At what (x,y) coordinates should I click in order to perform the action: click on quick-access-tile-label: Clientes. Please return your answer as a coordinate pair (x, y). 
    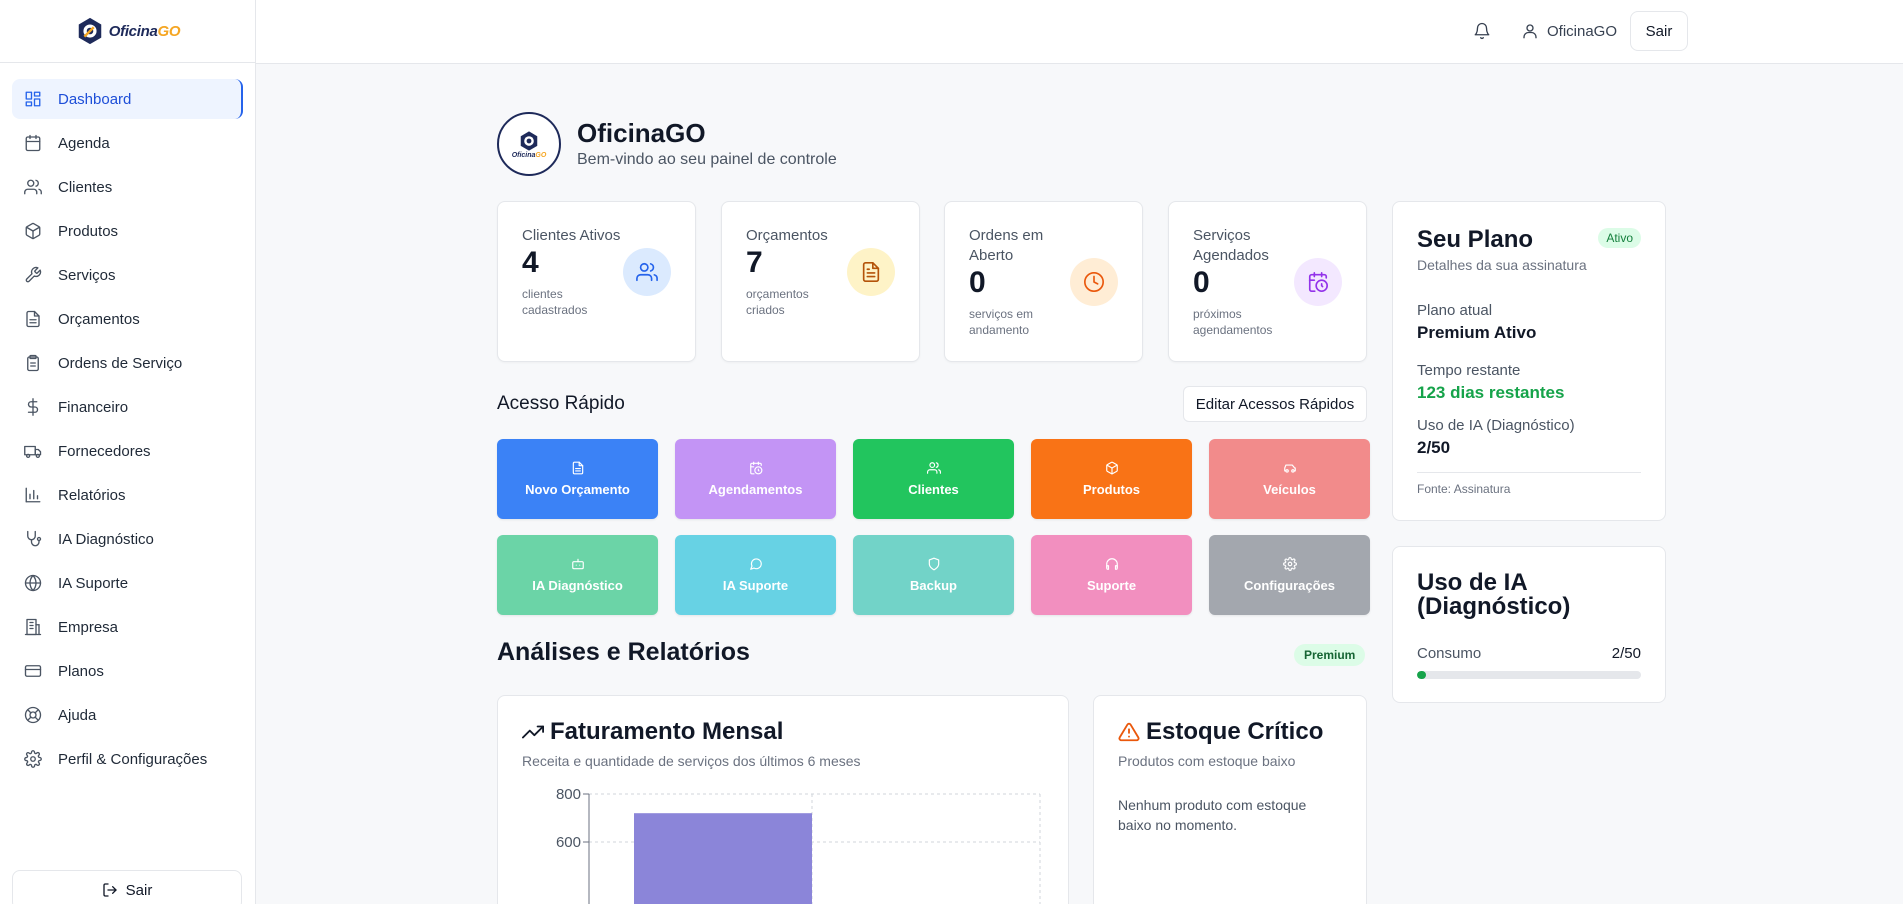
    Looking at the image, I should click on (933, 489).